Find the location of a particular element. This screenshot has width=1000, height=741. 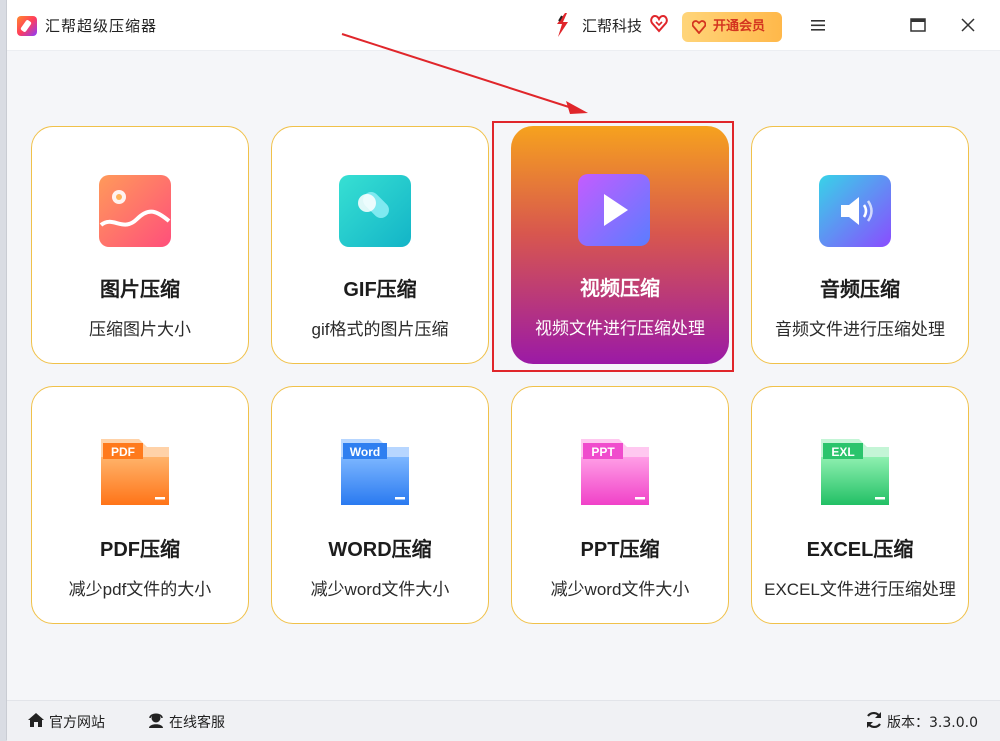

brand-logo-icon is located at coordinates (562, 25).